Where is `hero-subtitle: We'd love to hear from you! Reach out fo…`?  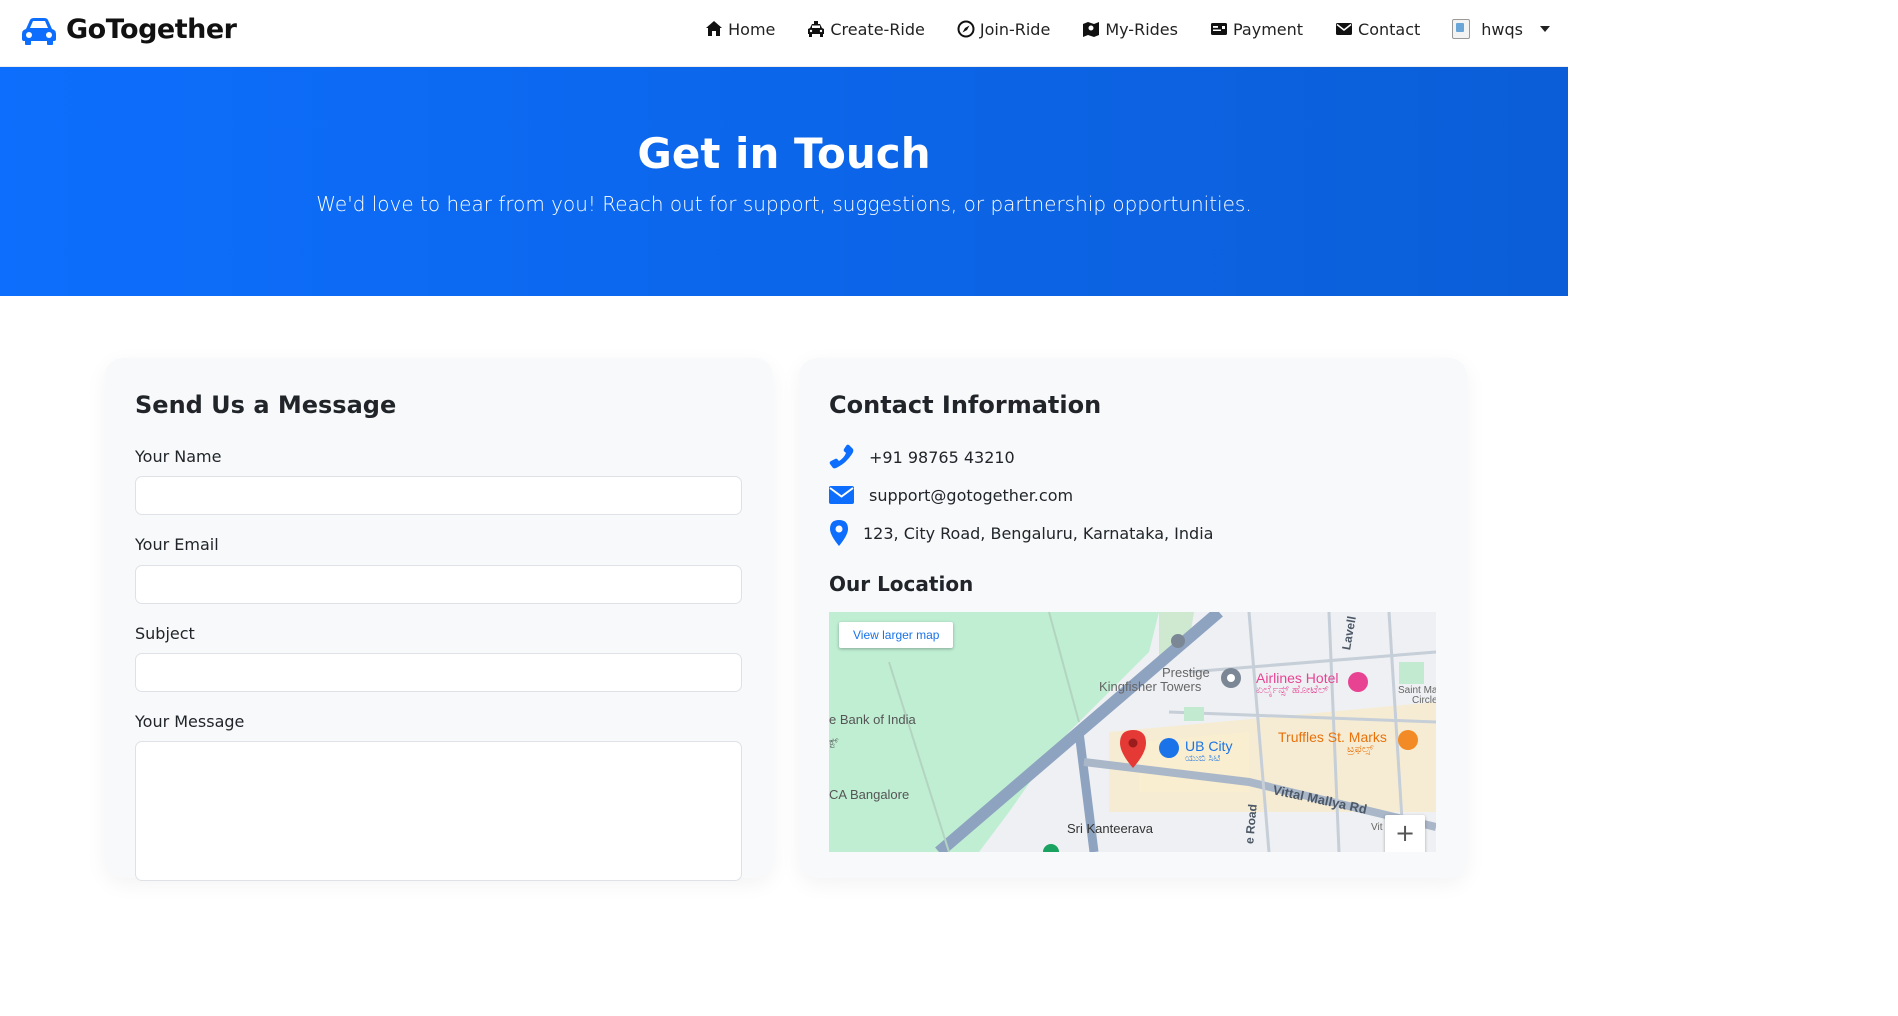 hero-subtitle: We'd love to hear from you! Reach out fo… is located at coordinates (784, 204).